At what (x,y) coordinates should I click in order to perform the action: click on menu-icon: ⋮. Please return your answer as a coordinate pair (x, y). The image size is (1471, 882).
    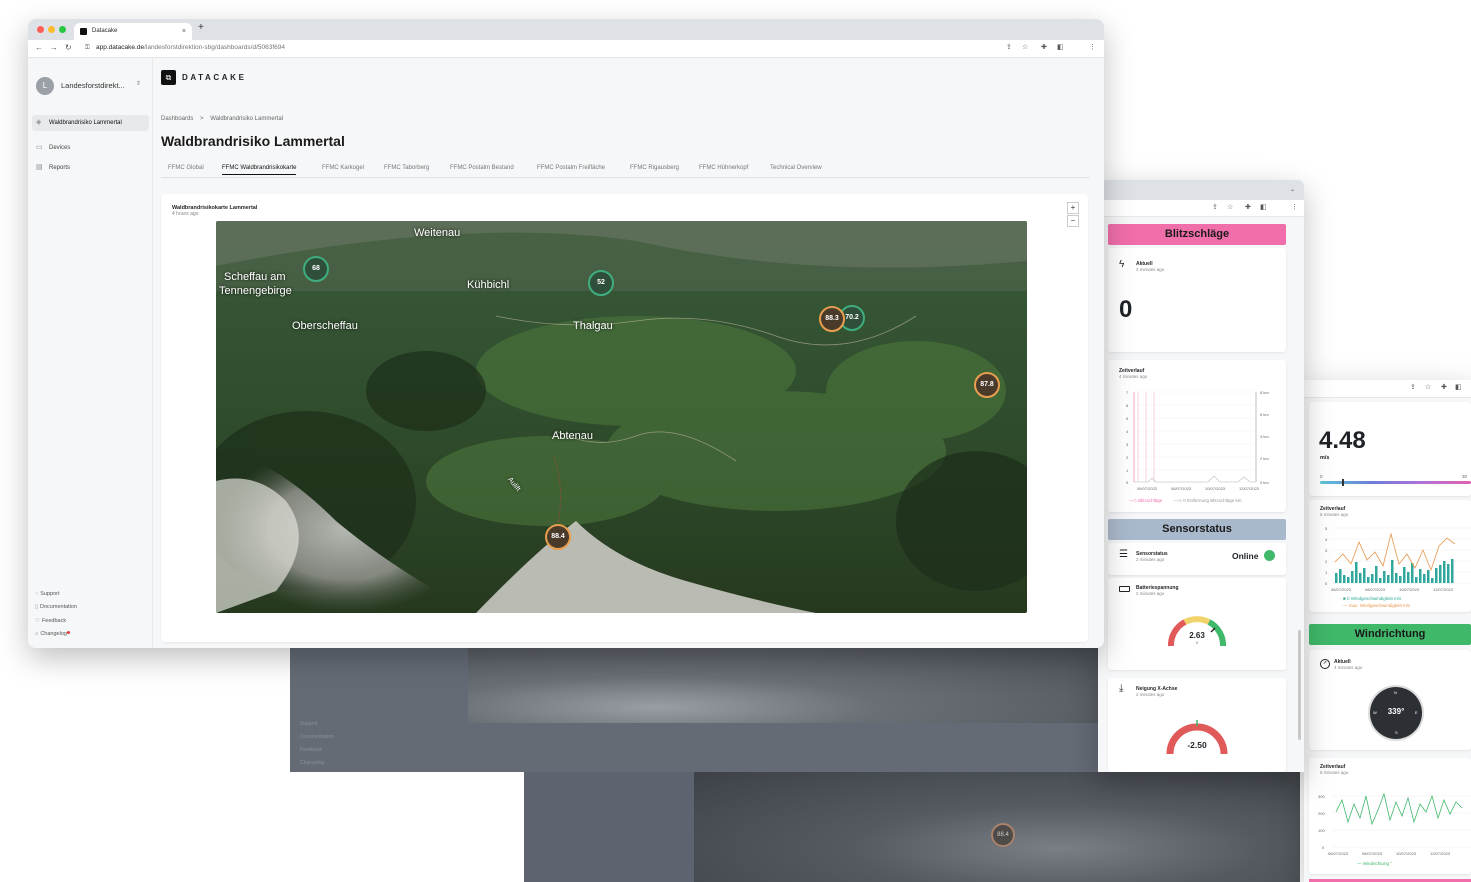
    Looking at the image, I should click on (1294, 207).